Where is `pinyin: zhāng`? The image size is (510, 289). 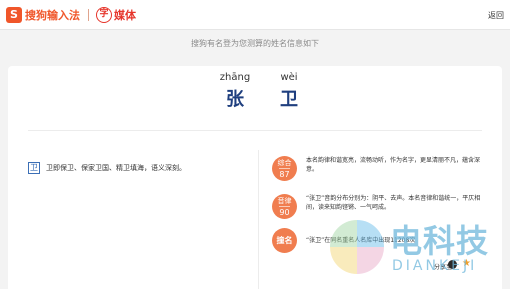 pinyin: zhāng is located at coordinates (235, 77).